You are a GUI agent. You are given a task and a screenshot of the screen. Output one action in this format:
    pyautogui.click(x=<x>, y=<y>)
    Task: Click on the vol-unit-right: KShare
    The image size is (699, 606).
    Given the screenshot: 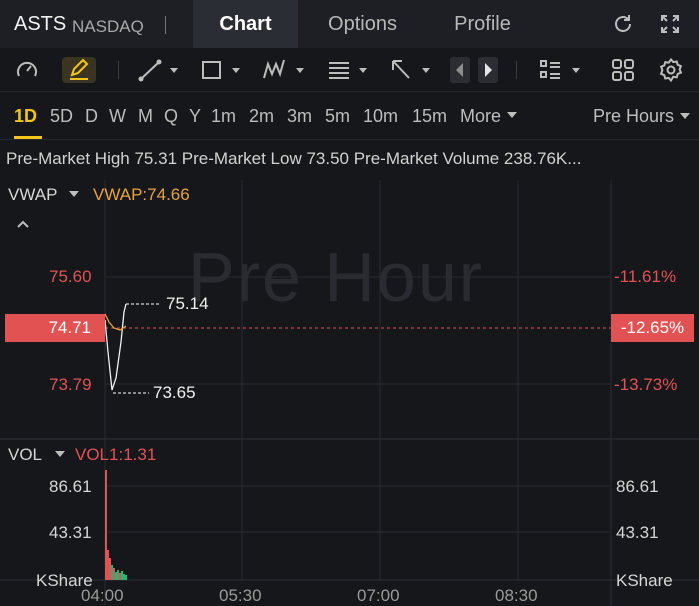 What is the action you would take?
    pyautogui.click(x=644, y=580)
    